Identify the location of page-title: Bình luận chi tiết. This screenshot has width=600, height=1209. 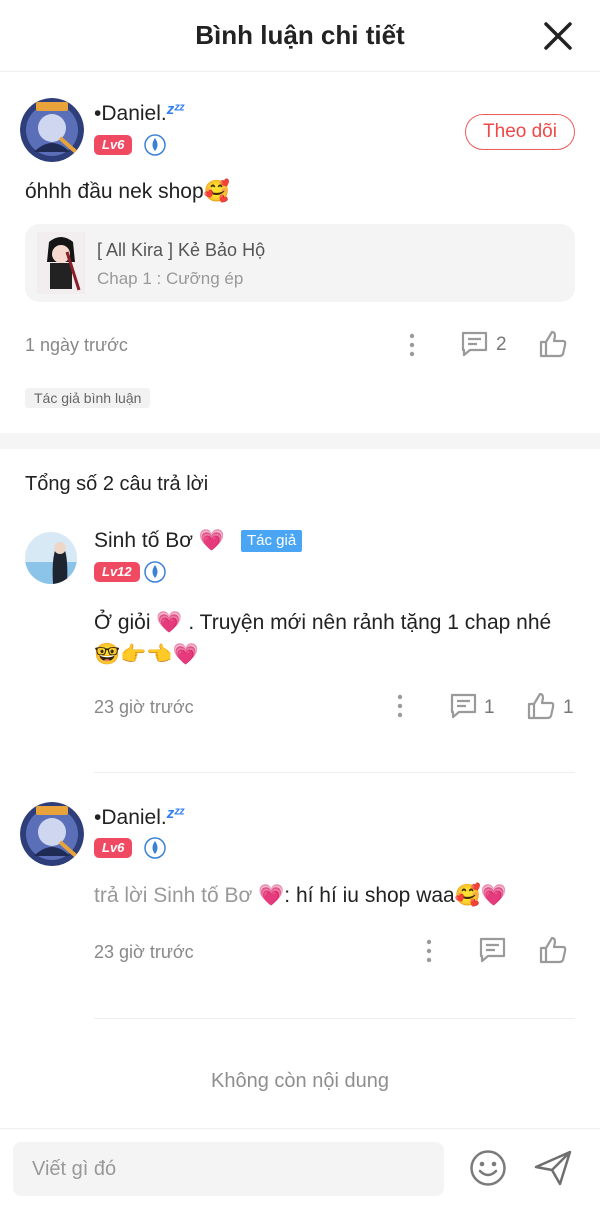
(300, 35).